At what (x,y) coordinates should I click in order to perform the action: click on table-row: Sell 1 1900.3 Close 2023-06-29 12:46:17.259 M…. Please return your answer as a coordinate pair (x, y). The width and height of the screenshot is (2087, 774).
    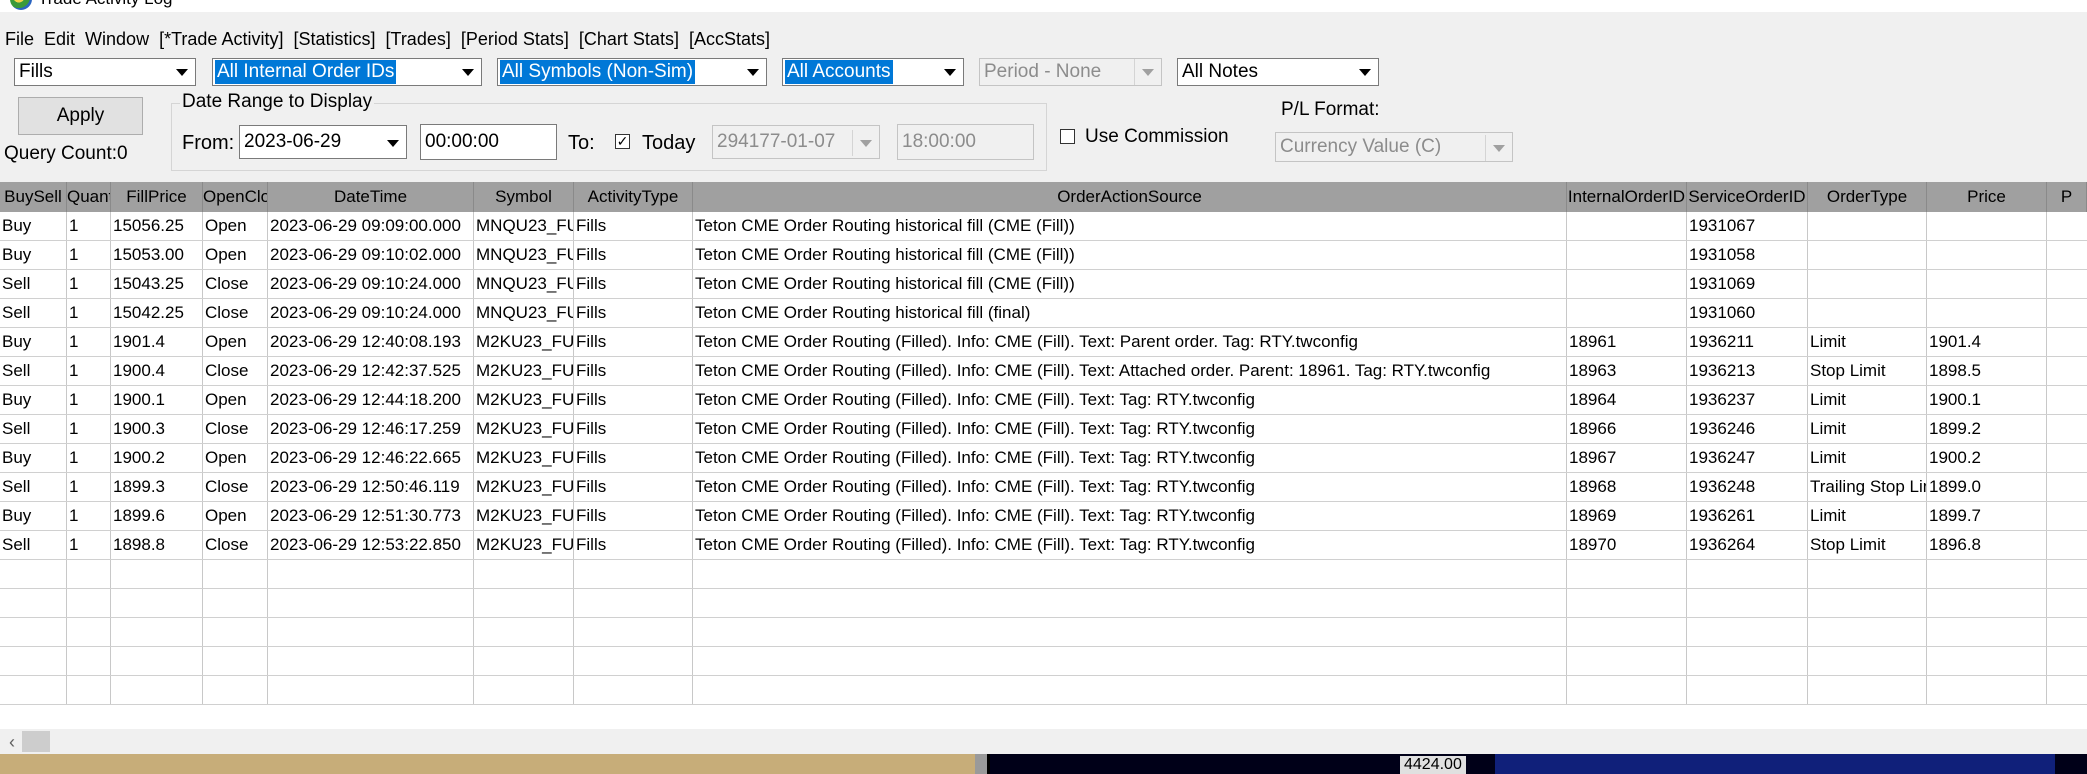
    Looking at the image, I should click on (1043, 429).